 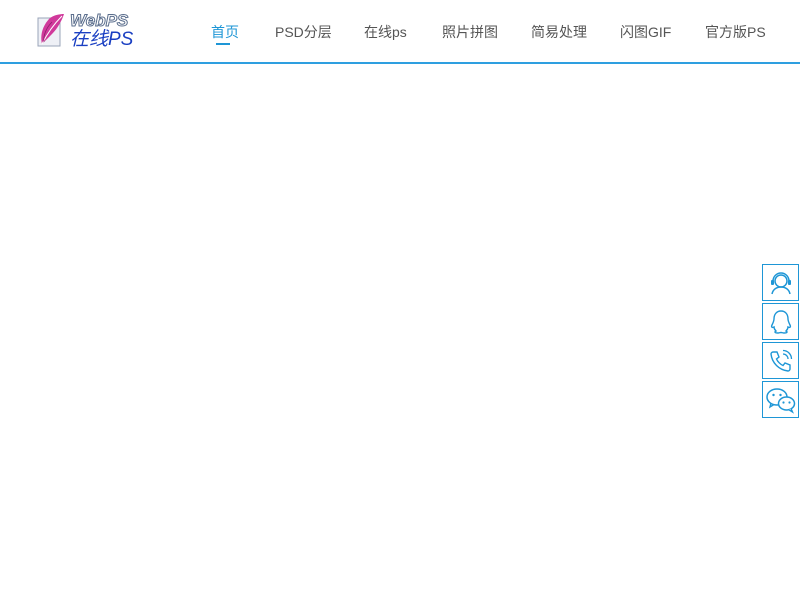 I want to click on nav-item-gif: 闪图GIF, so click(x=645, y=32).